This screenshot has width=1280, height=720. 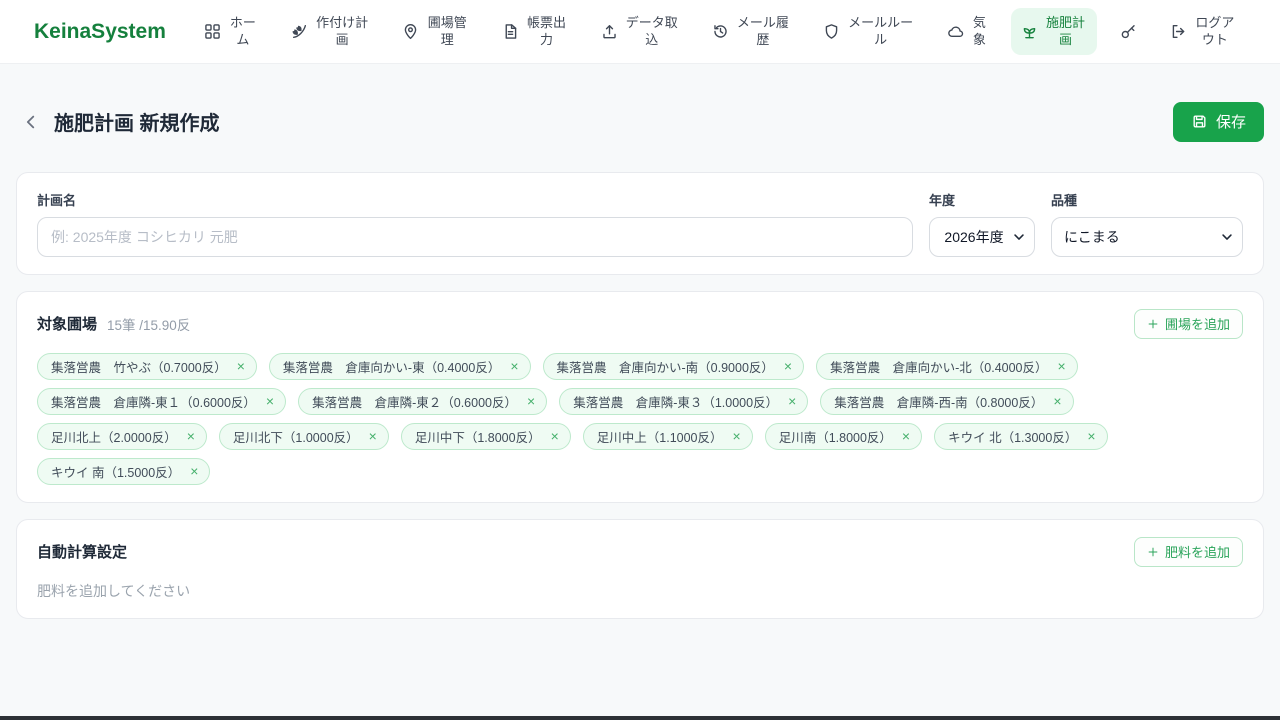 I want to click on field-chip-label: 集落営農 倉庫隣-東１（0.6000反）, so click(x=153, y=402).